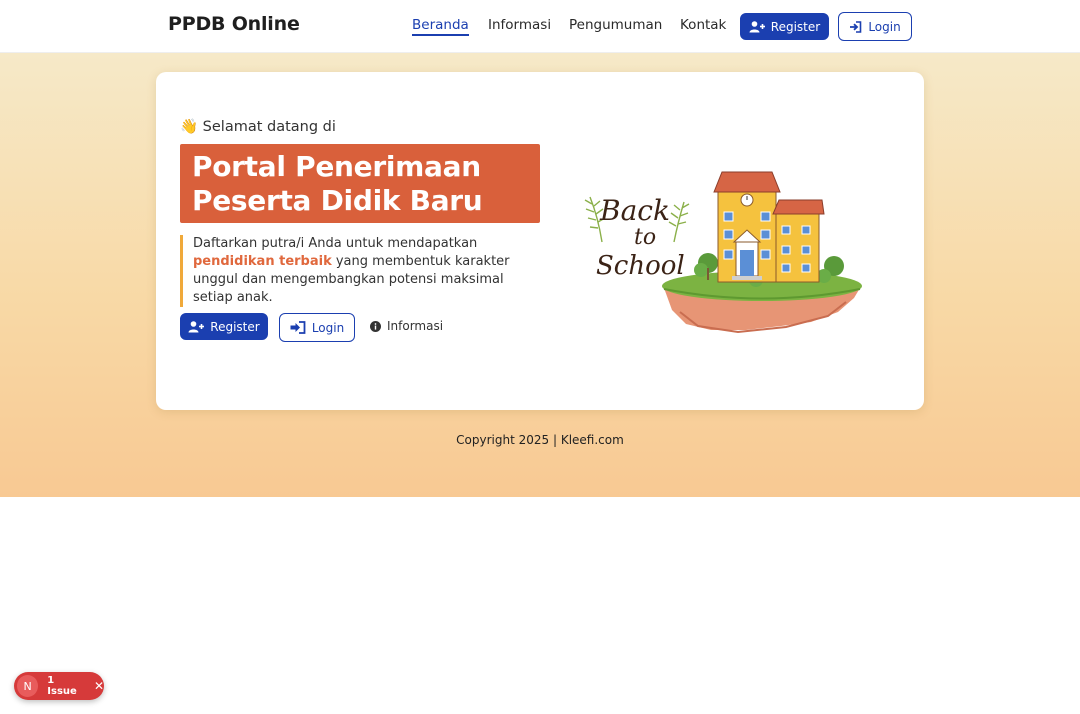 The height and width of the screenshot is (714, 1080). Describe the element at coordinates (99, 686) in the screenshot. I see `close-icon: ✕` at that location.